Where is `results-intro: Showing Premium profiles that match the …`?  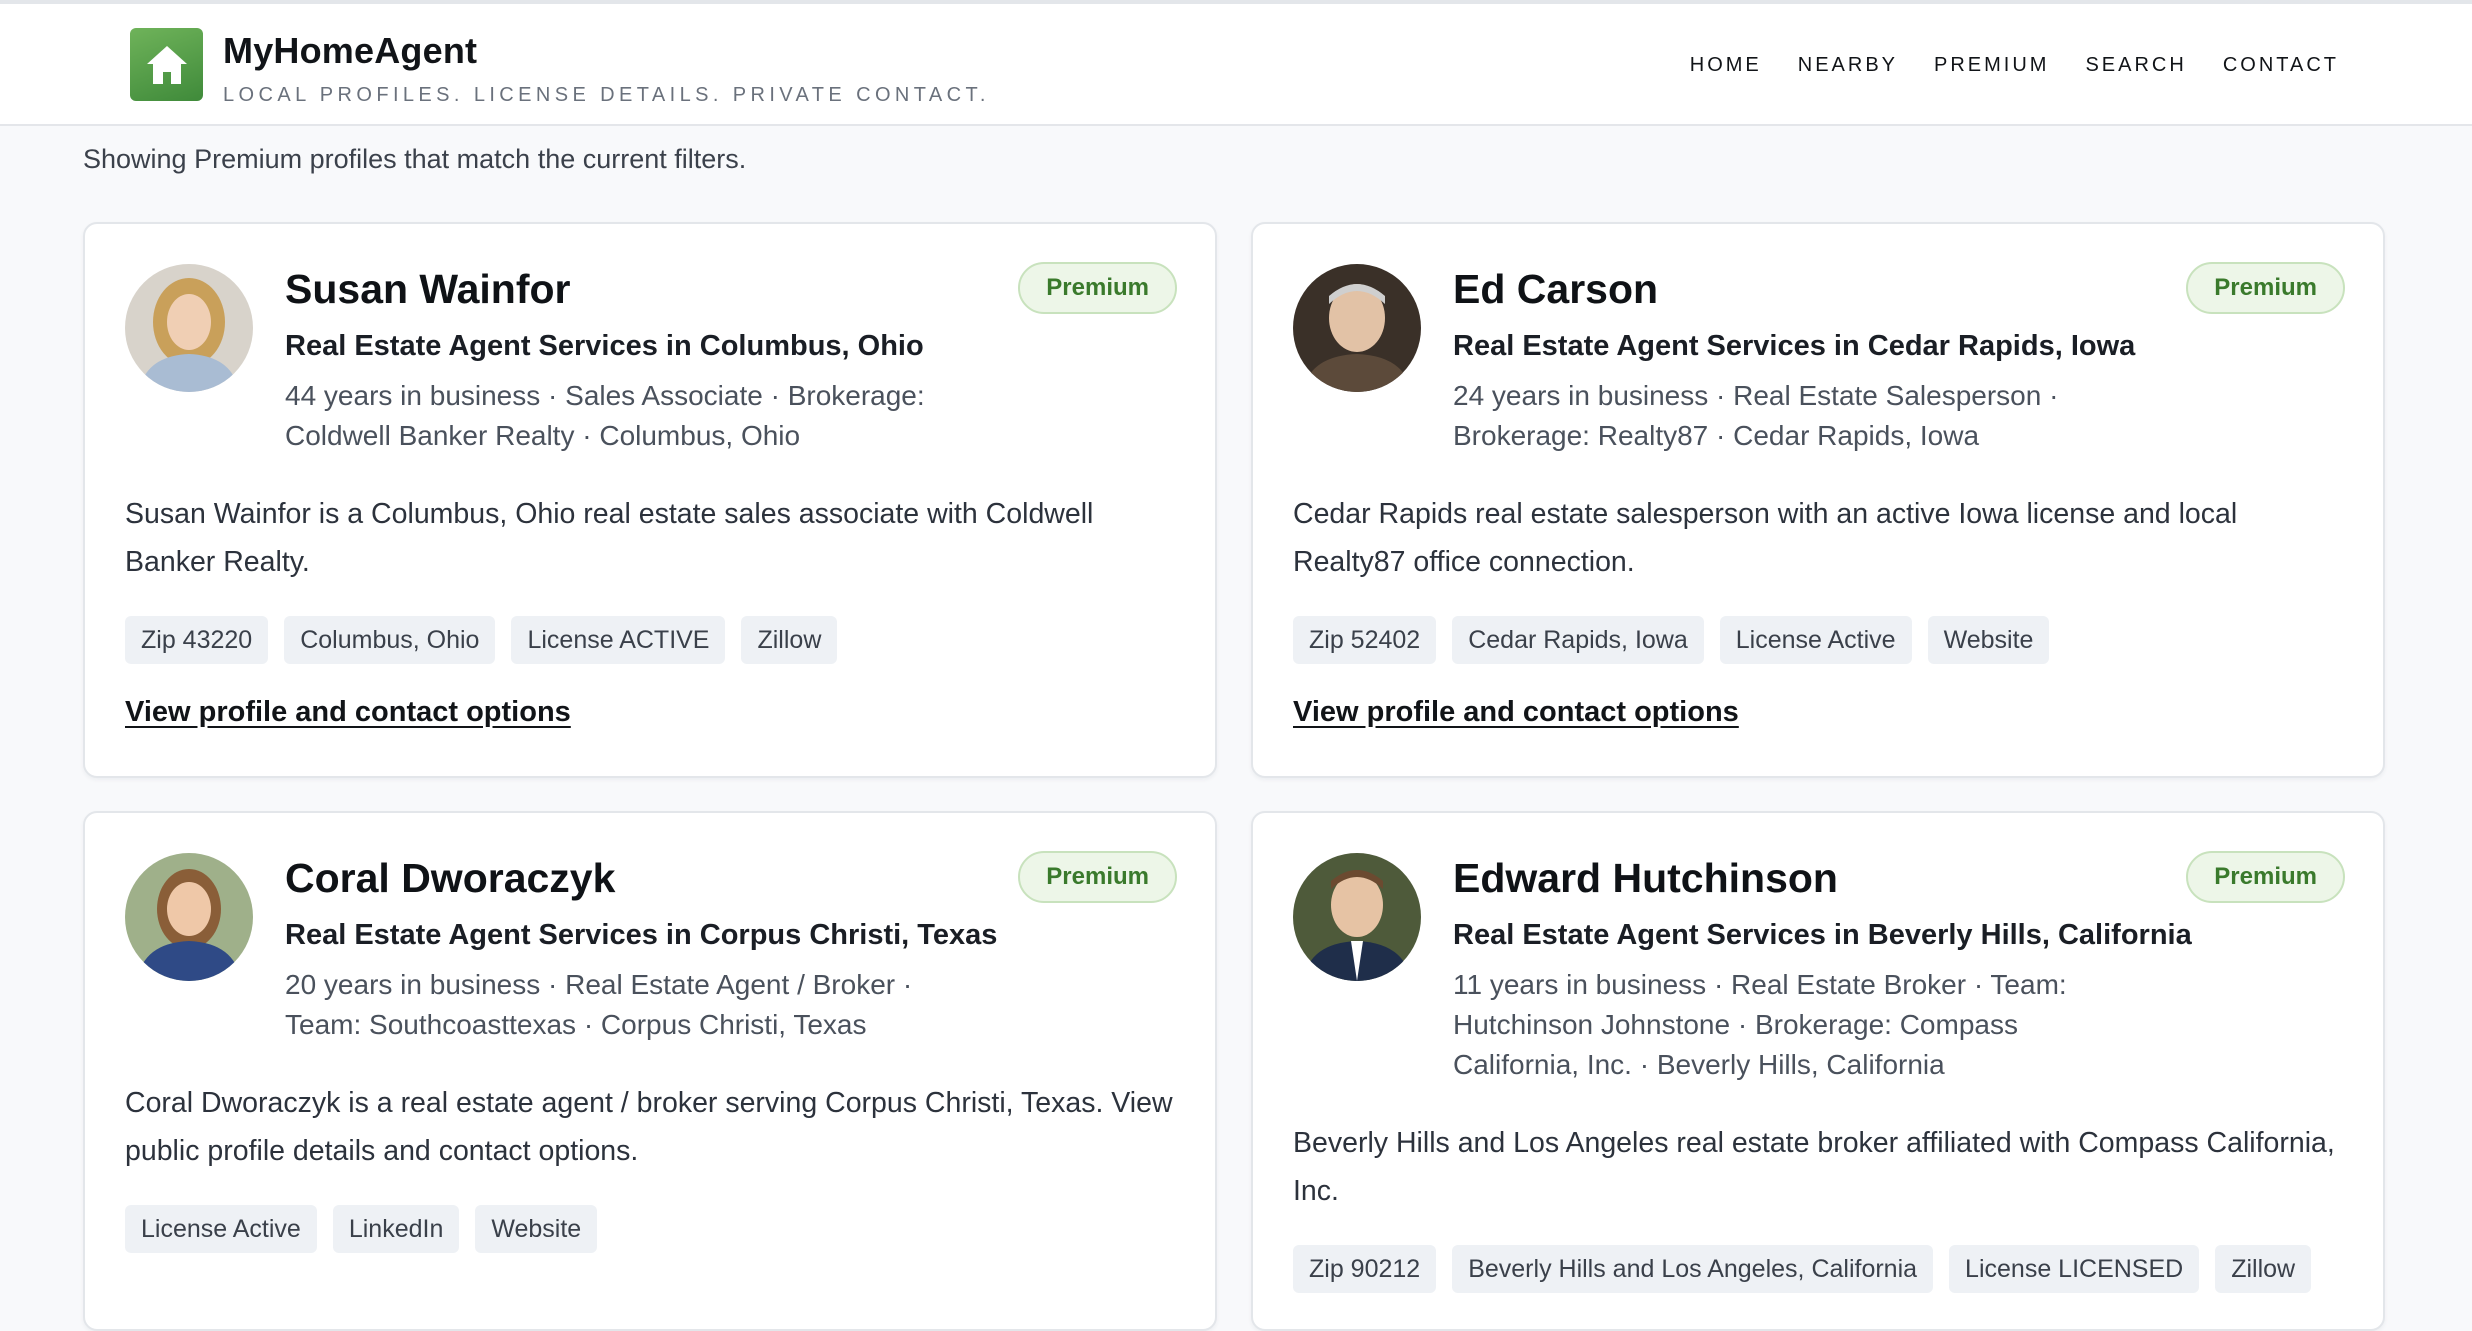
results-intro: Showing Premium profiles that match the … is located at coordinates (415, 159).